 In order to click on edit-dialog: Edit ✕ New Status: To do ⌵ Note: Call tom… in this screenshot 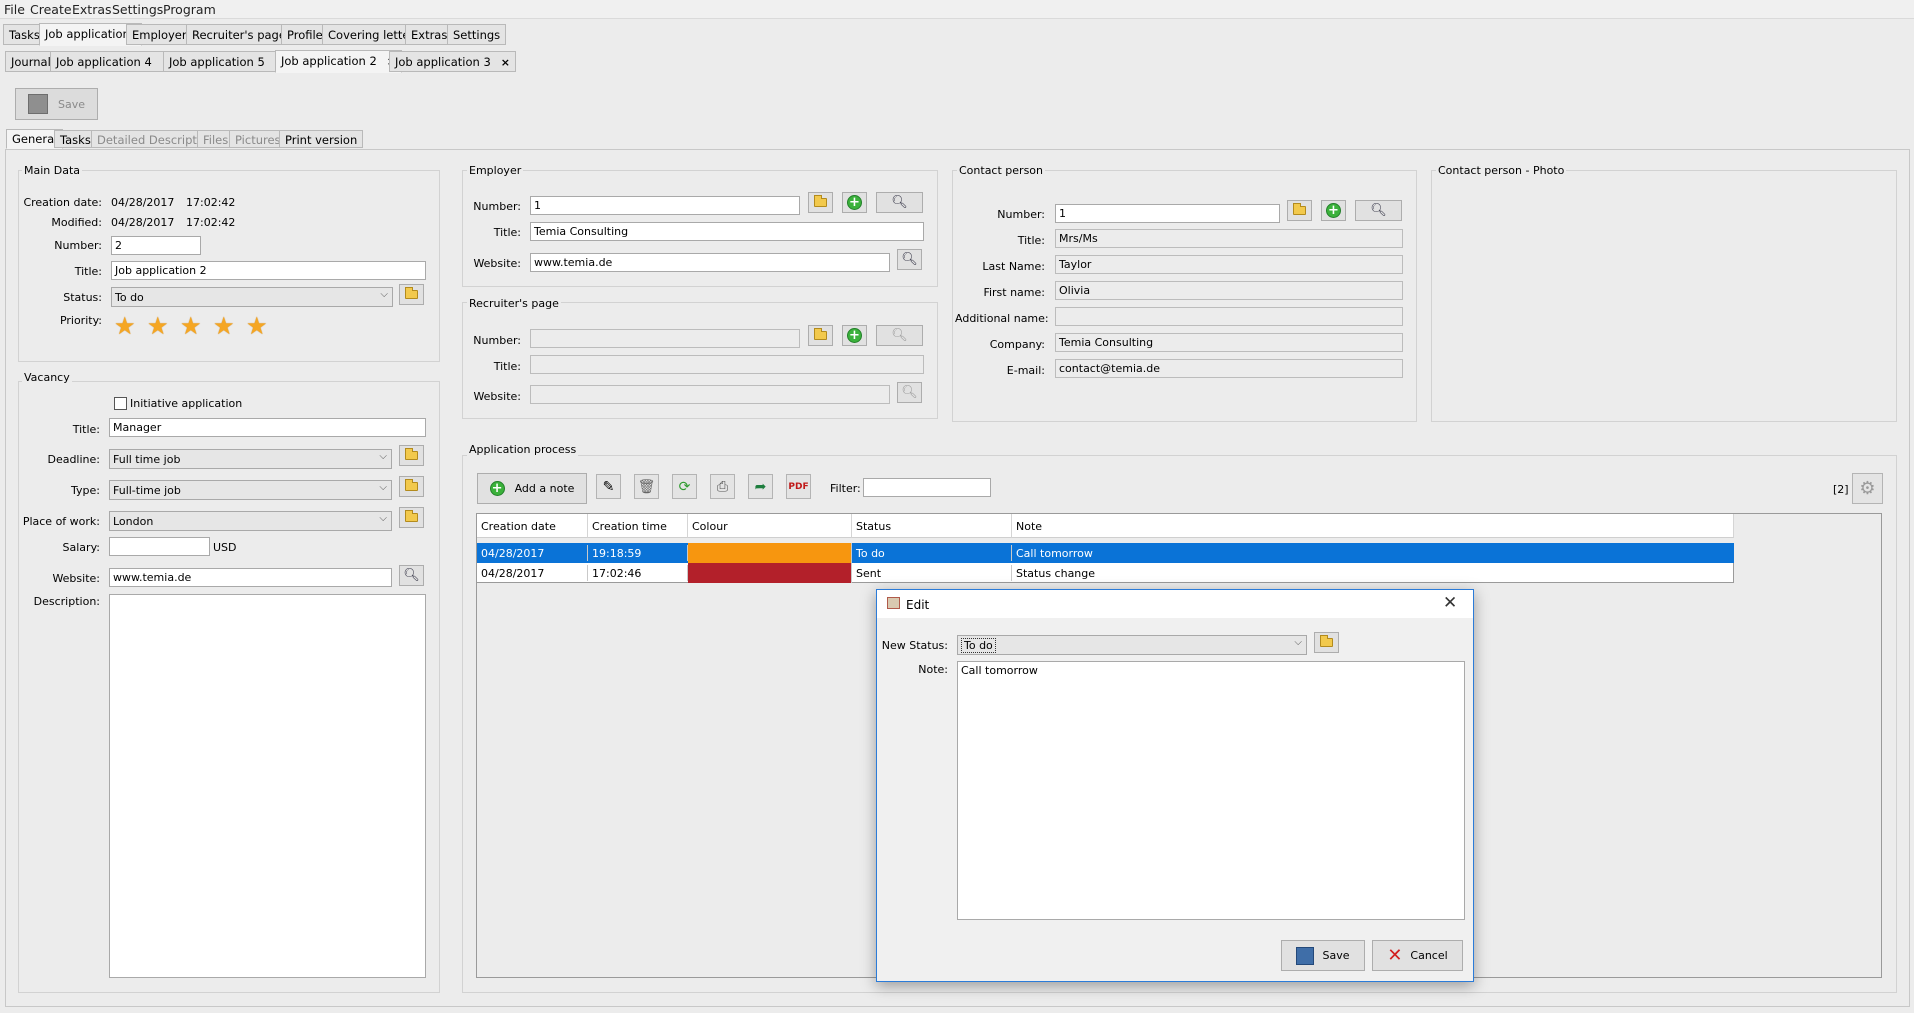, I will do `click(1175, 785)`.